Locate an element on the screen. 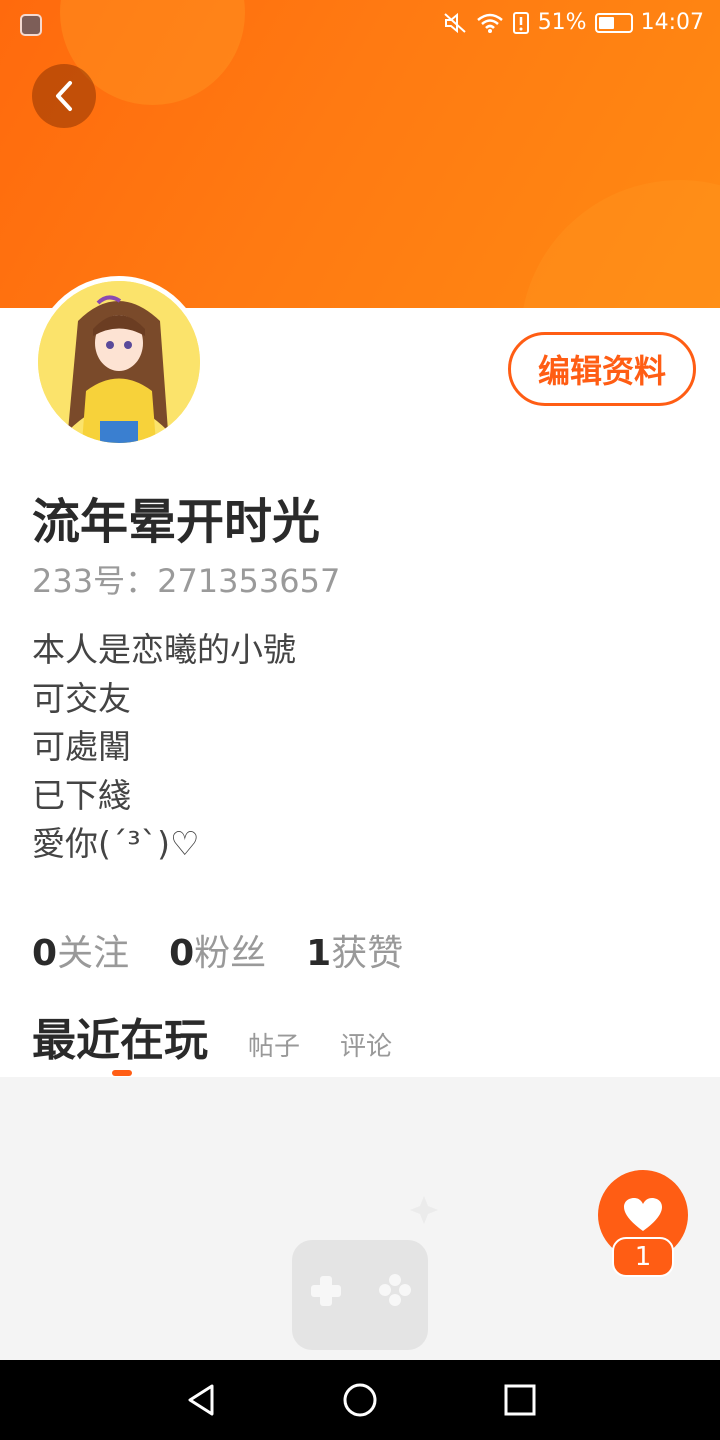 The width and height of the screenshot is (720, 1440). username: 流年晕开时光 is located at coordinates (176, 522).